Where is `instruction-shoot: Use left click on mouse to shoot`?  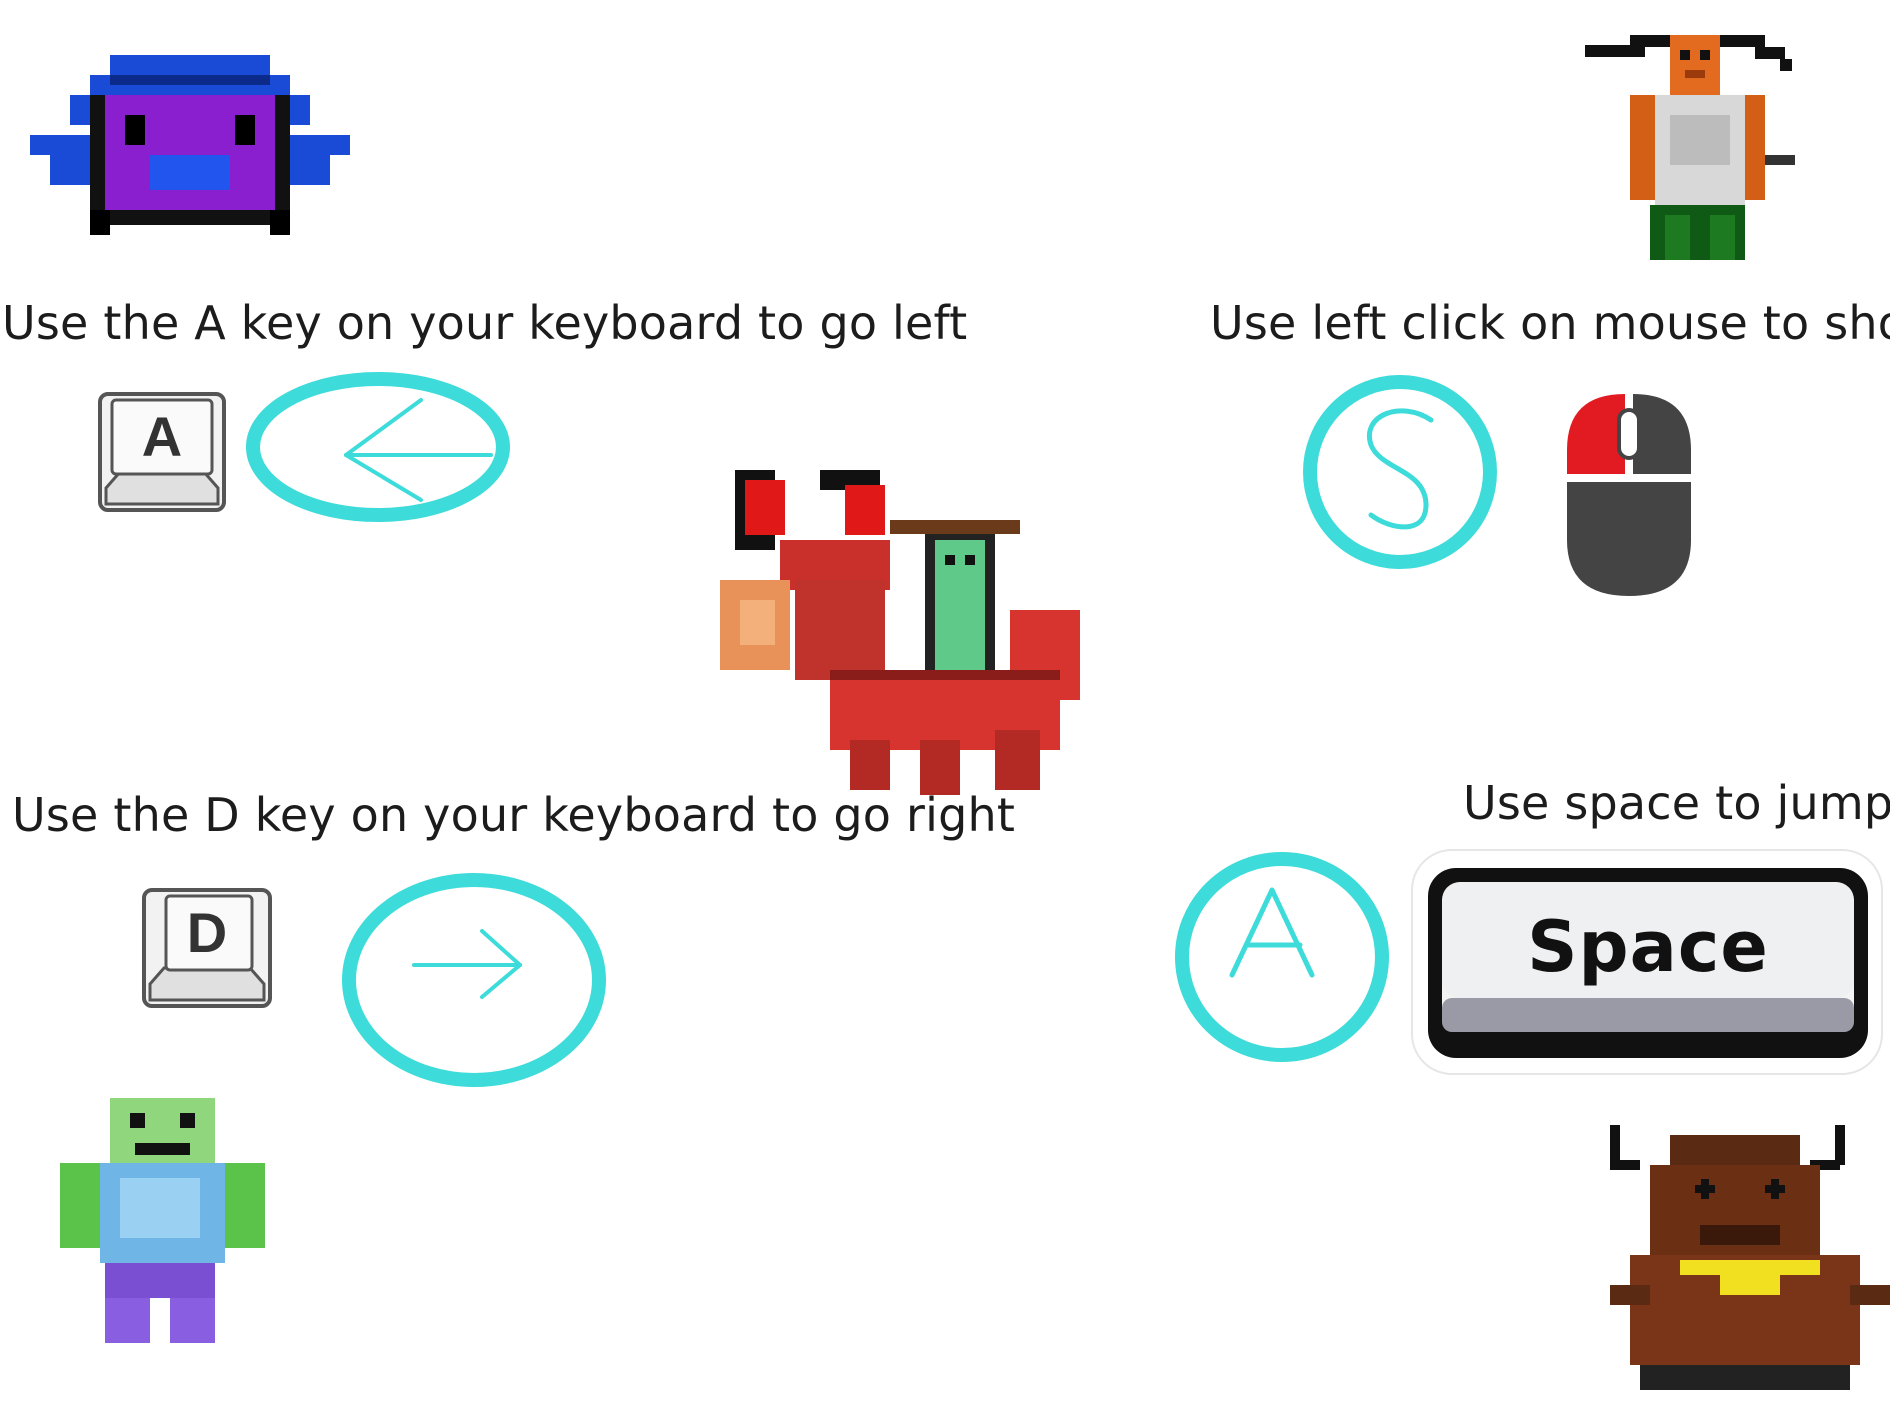 instruction-shoot: Use left click on mouse to shoot is located at coordinates (1550, 323).